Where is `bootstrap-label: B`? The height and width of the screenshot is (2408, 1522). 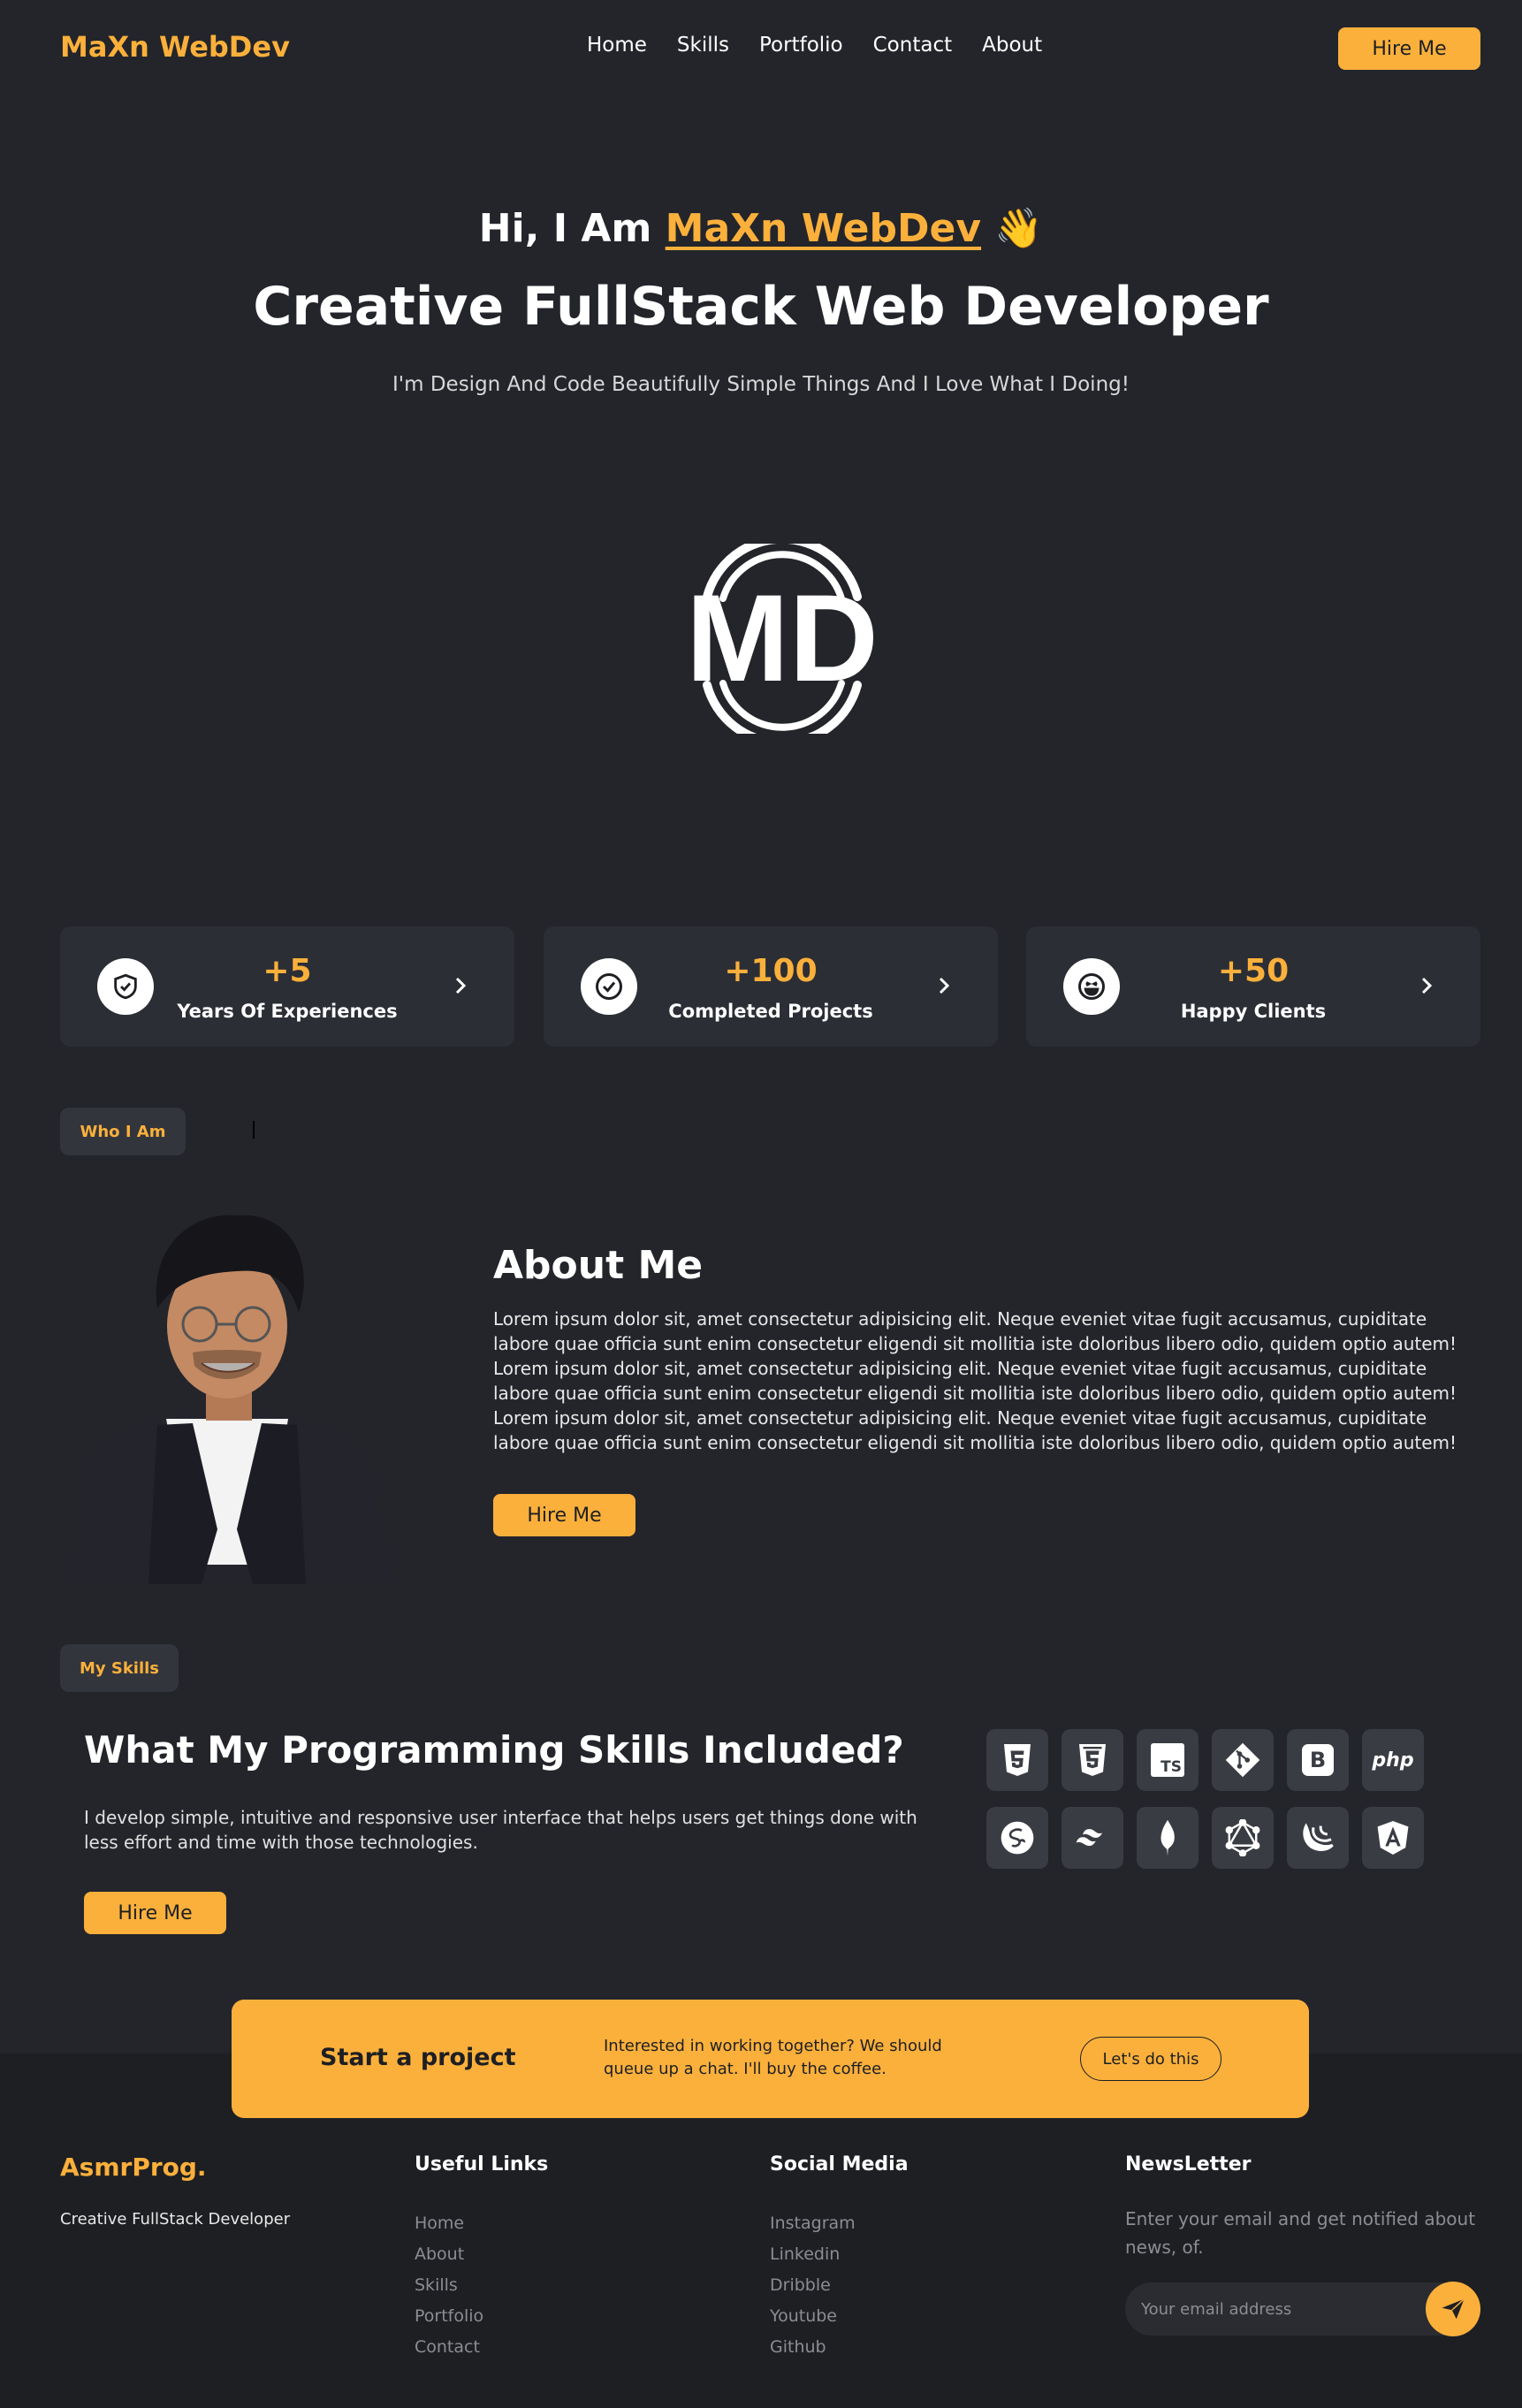 bootstrap-label: B is located at coordinates (1318, 1760).